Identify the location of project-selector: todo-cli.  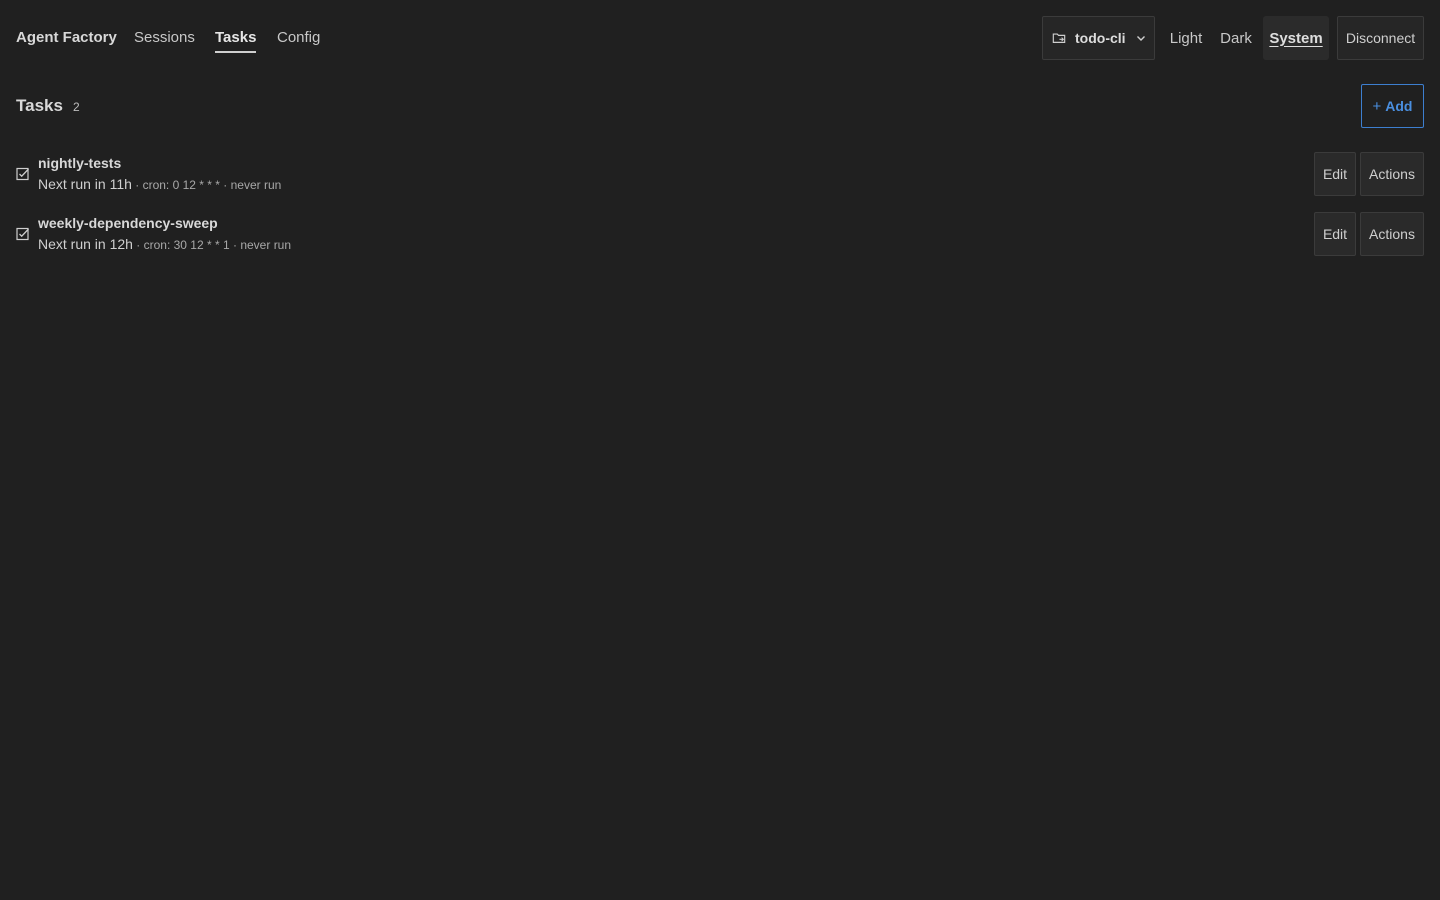
(1098, 38).